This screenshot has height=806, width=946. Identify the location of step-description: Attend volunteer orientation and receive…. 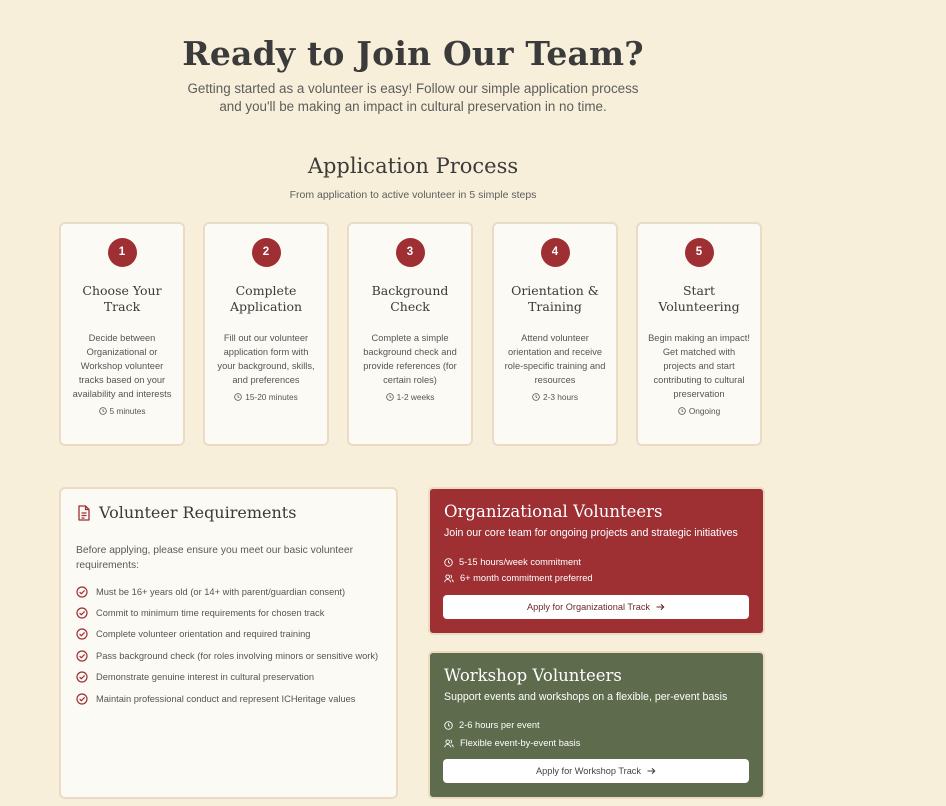
(555, 359).